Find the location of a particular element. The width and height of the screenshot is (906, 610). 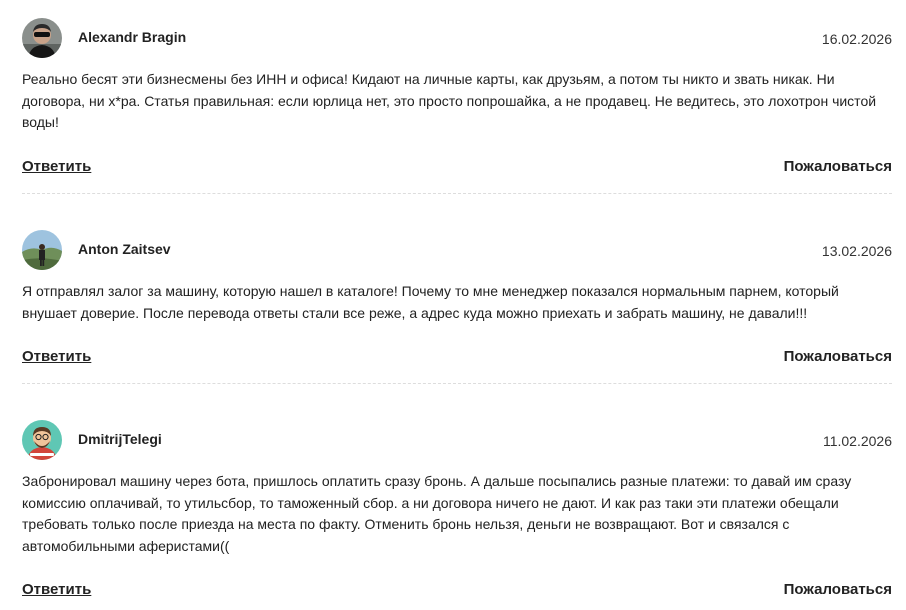

comment-date: 13.02.2026 is located at coordinates (856, 251).